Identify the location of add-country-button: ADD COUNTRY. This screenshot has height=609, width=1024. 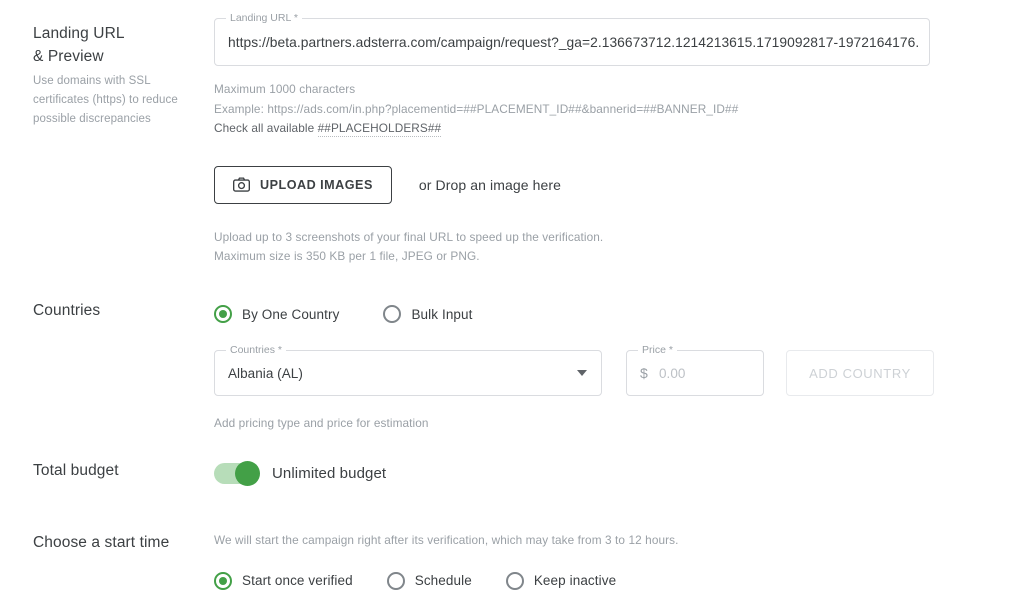
(860, 373).